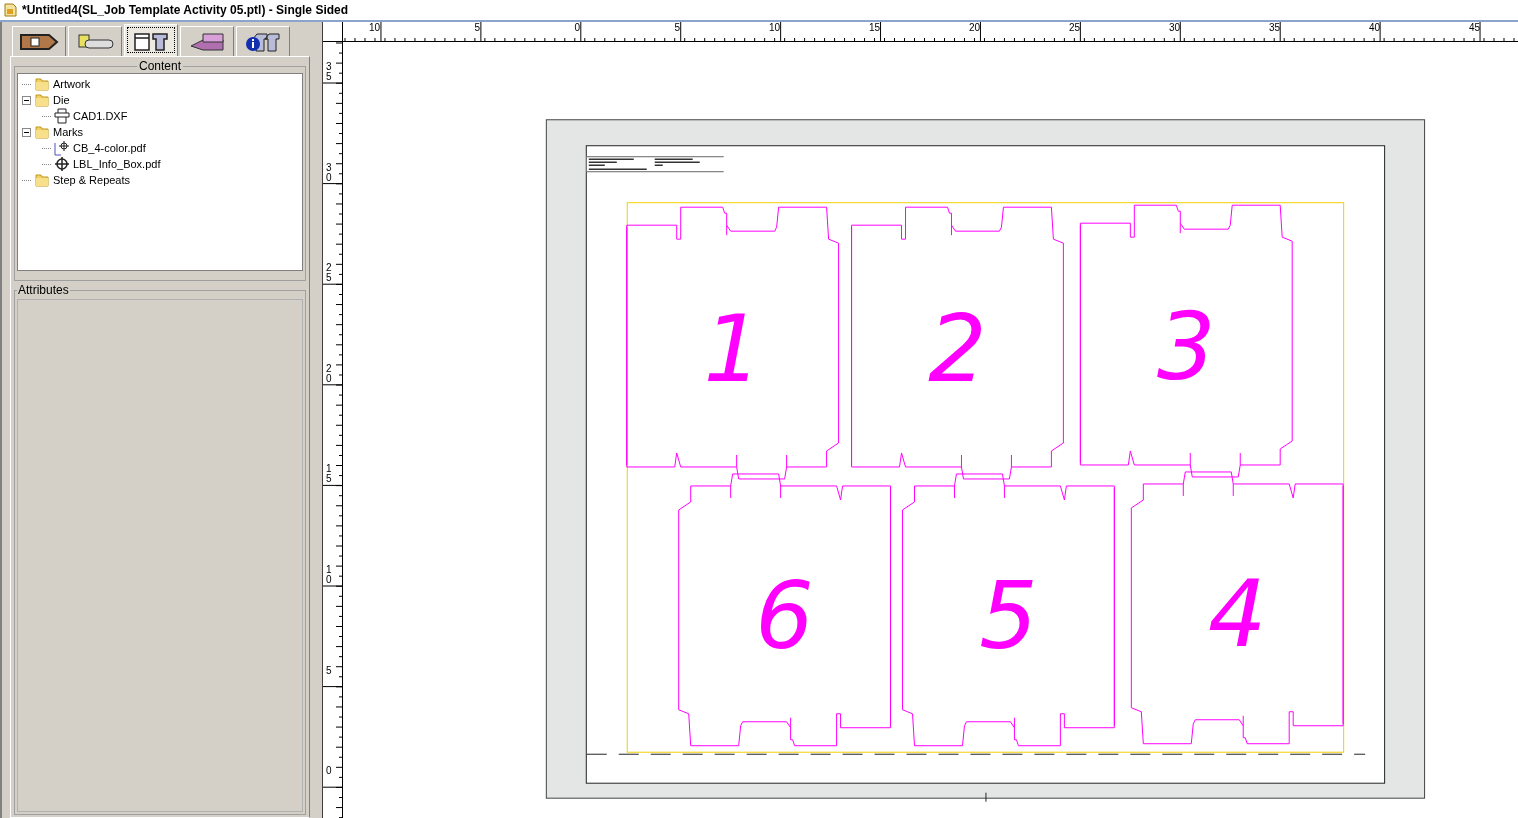 This screenshot has height=818, width=1518. What do you see at coordinates (92, 180) in the screenshot?
I see `tree-item: Step & Repeats` at bounding box center [92, 180].